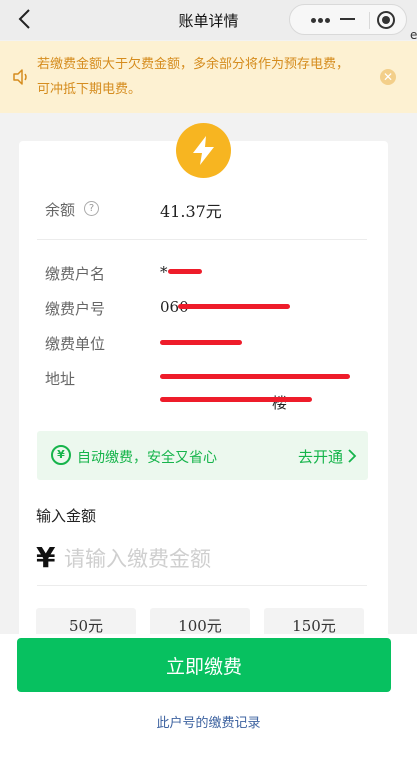 This screenshot has height=768, width=417. What do you see at coordinates (75, 309) in the screenshot?
I see `account-number-label: 缴费户号` at bounding box center [75, 309].